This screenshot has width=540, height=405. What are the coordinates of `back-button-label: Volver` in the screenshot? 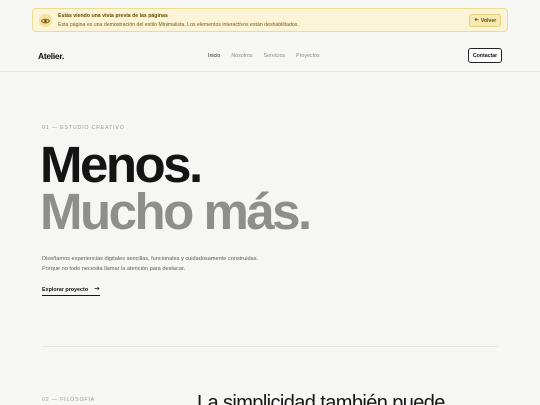 It's located at (488, 20).